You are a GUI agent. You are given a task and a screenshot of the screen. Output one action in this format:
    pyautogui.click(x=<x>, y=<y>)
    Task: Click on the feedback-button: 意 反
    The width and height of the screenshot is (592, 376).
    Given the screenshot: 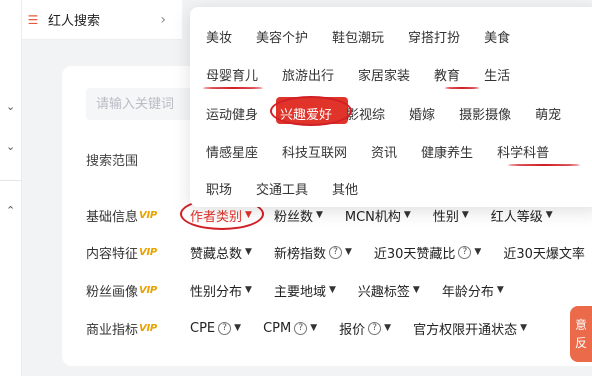 What is the action you would take?
    pyautogui.click(x=581, y=334)
    